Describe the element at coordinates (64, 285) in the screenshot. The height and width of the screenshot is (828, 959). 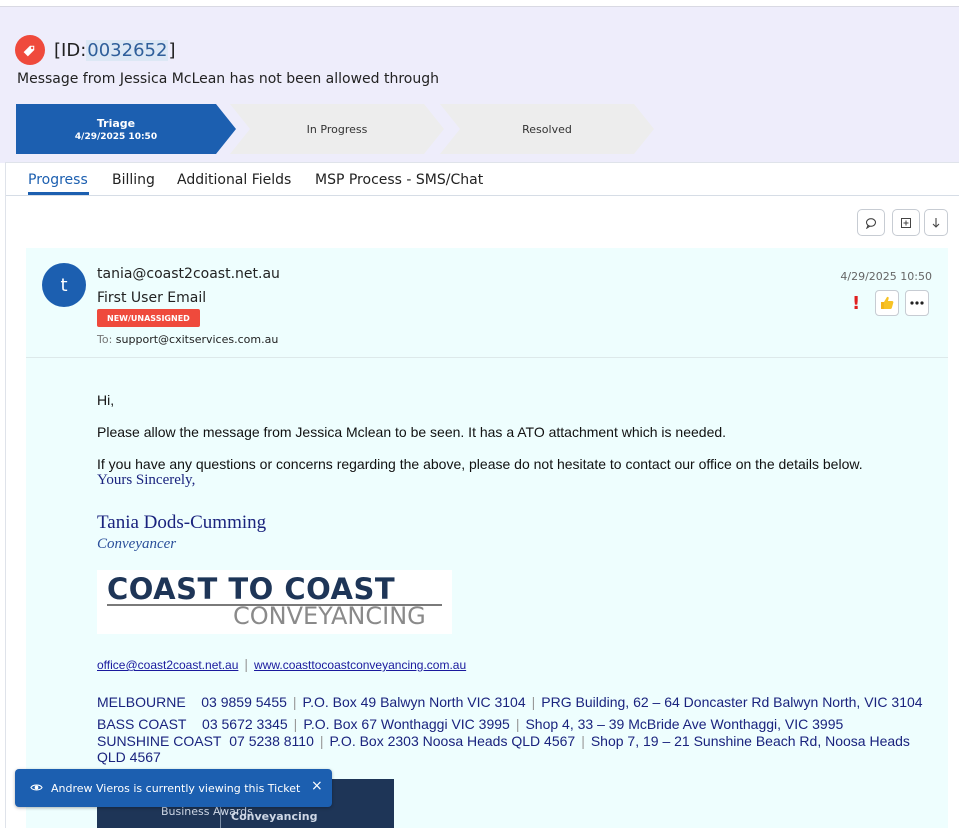
I see `avatar: t` at that location.